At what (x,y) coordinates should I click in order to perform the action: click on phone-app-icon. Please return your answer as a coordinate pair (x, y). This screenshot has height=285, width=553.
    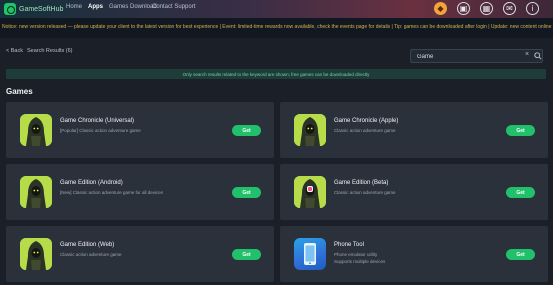
    Looking at the image, I should click on (310, 254).